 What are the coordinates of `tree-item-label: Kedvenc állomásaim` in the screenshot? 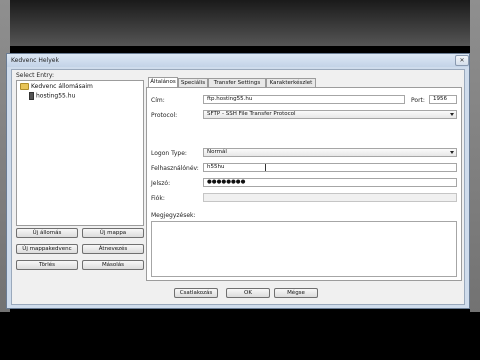 It's located at (62, 86).